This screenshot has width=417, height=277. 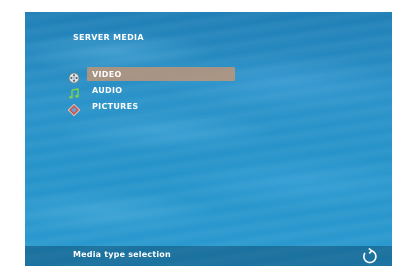 I want to click on back-arrow-icon, so click(x=369, y=256).